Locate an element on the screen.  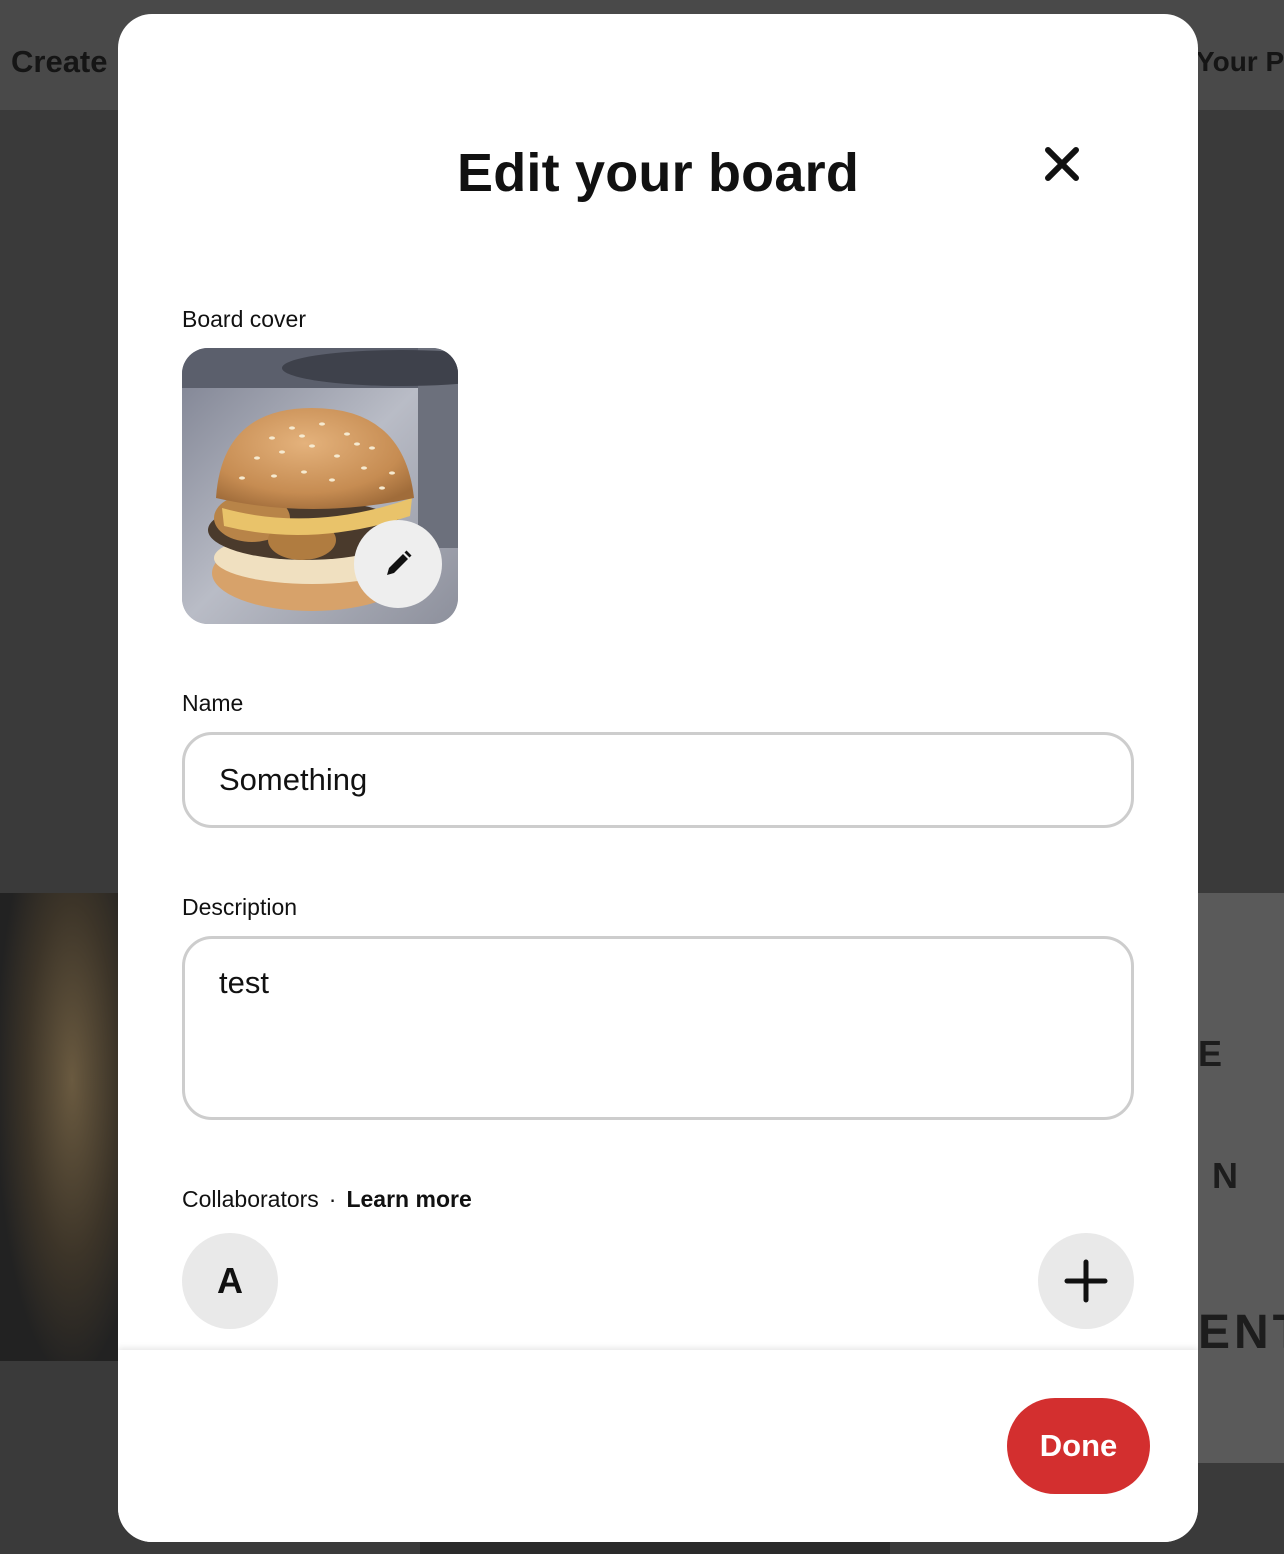
background-letter: N is located at coordinates (1227, 1175).